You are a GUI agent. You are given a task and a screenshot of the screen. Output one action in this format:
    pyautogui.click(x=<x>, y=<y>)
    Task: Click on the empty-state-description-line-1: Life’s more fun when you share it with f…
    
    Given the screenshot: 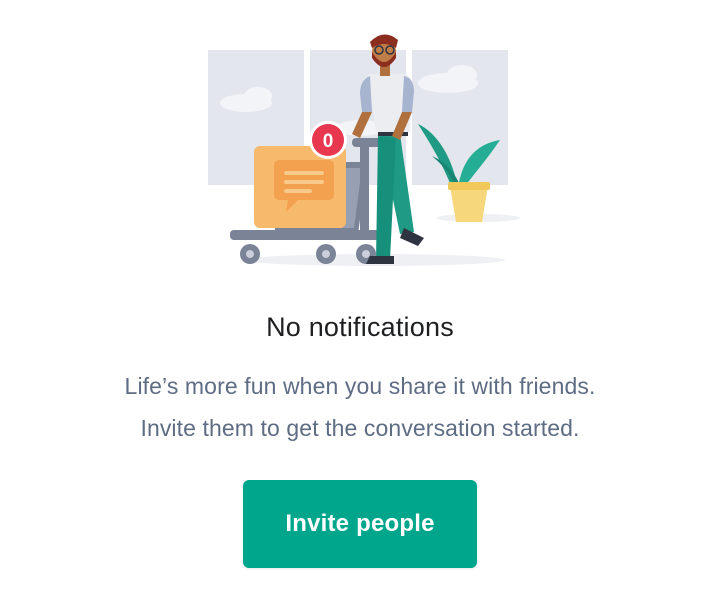 What is the action you would take?
    pyautogui.click(x=360, y=386)
    